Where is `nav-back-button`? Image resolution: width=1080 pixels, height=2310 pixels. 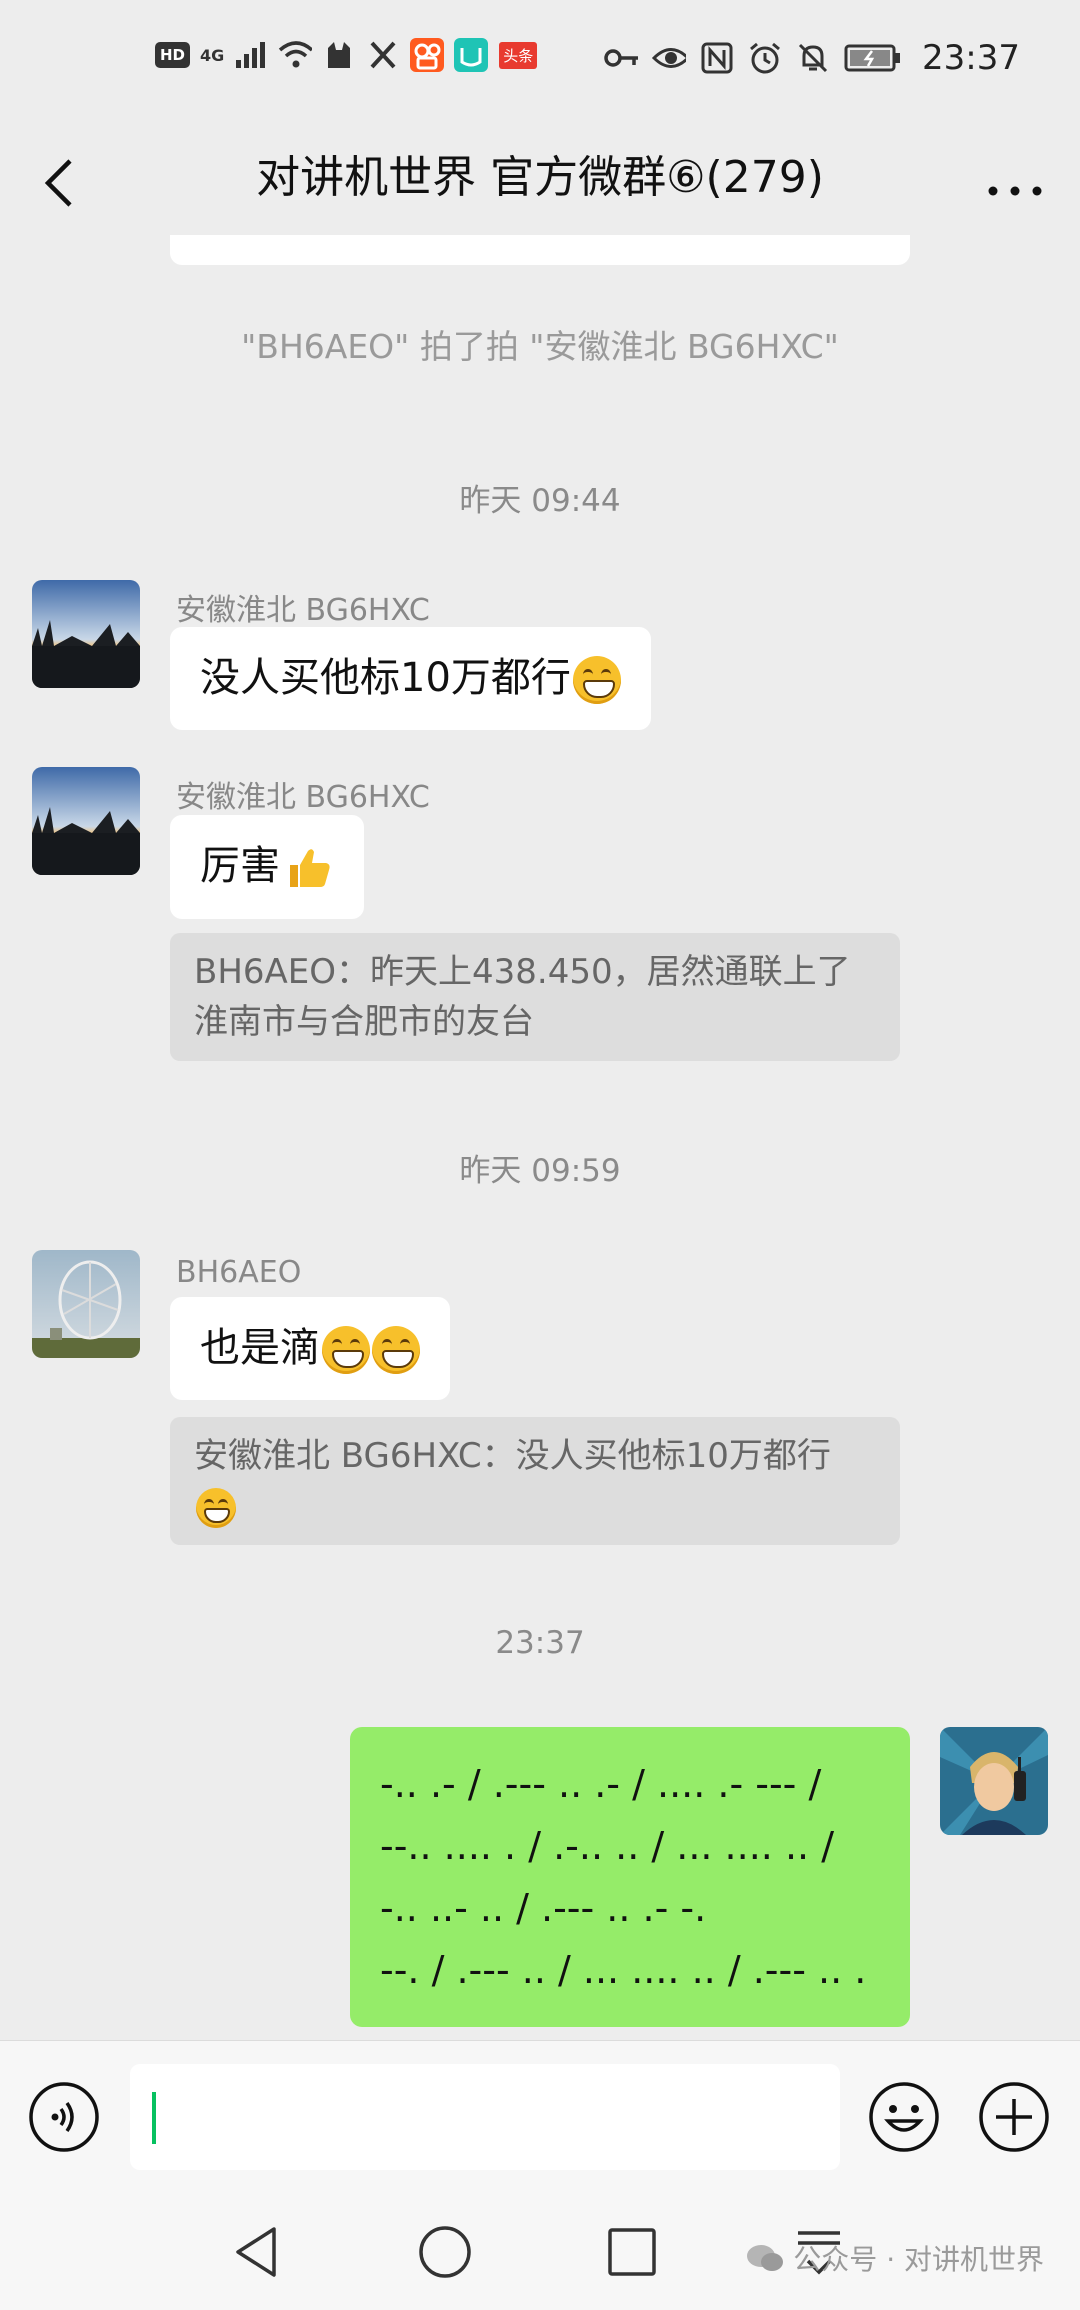 nav-back-button is located at coordinates (257, 2252).